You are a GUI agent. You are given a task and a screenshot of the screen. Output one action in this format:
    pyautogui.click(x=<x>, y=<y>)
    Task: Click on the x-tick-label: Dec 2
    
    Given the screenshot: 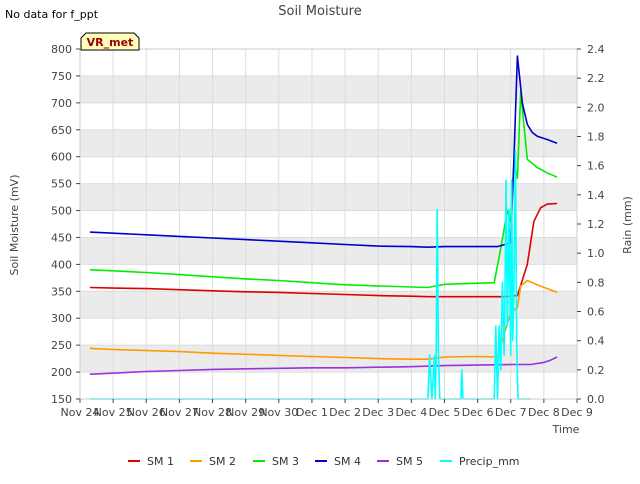 What is the action you would take?
    pyautogui.click(x=345, y=412)
    